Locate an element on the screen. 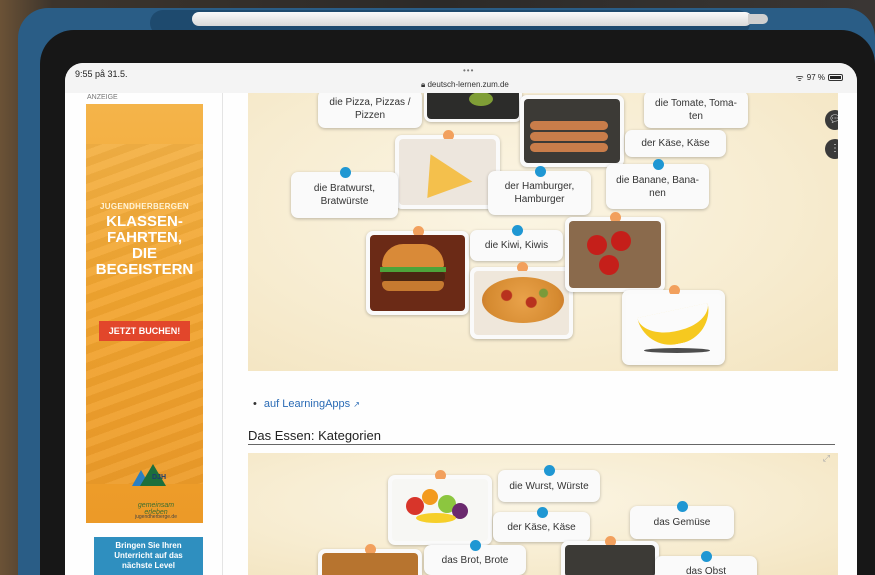 The width and height of the screenshot is (875, 575). image-card-sausage is located at coordinates (610, 555).